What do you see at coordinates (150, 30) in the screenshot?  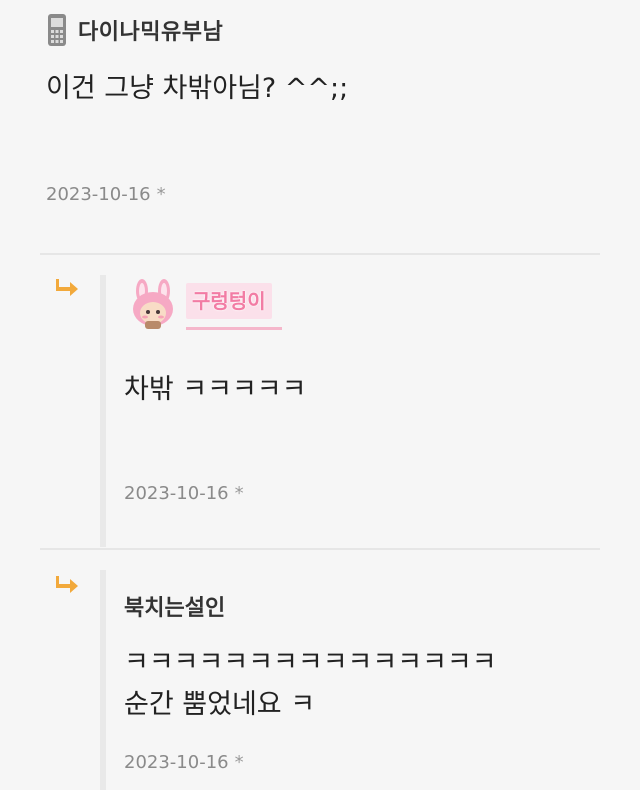 I see `comment-author-name: 다이나믹유부남` at bounding box center [150, 30].